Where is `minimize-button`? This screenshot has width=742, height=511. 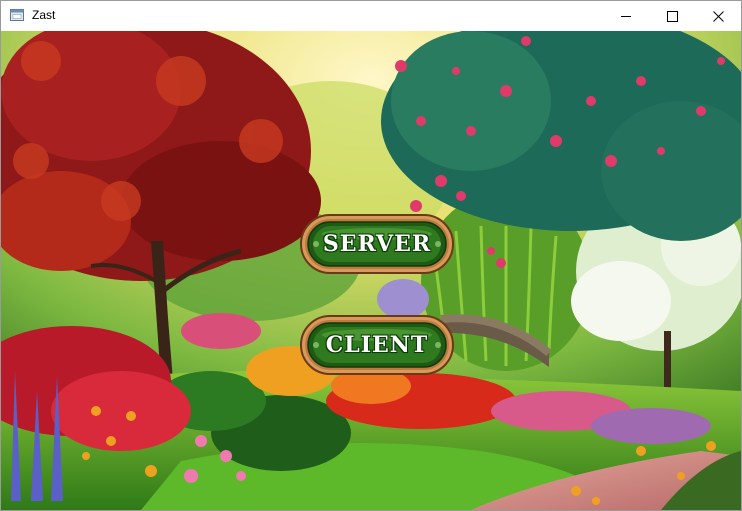 minimize-button is located at coordinates (626, 16).